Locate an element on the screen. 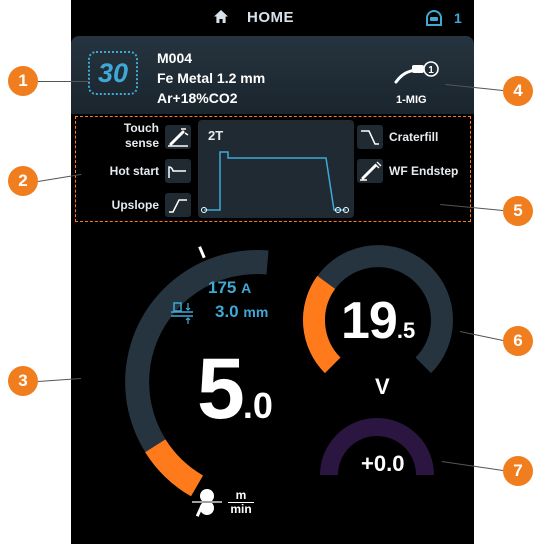 The image size is (538, 544). arc-voltage-unit: V is located at coordinates (382, 386).